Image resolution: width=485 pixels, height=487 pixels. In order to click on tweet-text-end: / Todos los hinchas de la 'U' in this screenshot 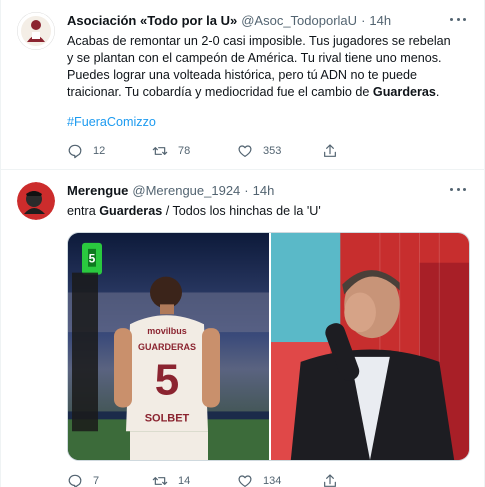, I will do `click(241, 211)`.